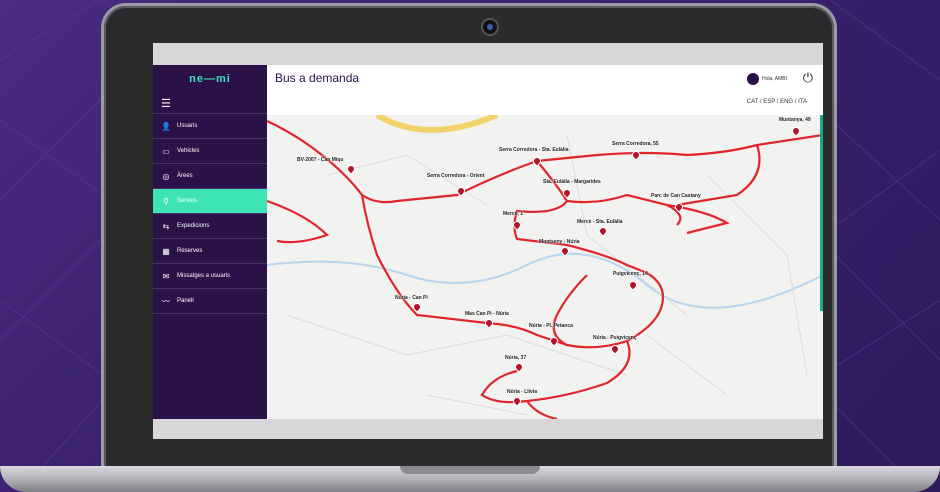  Describe the element at coordinates (166, 226) in the screenshot. I see `expeditions-icon: ⇆` at that location.